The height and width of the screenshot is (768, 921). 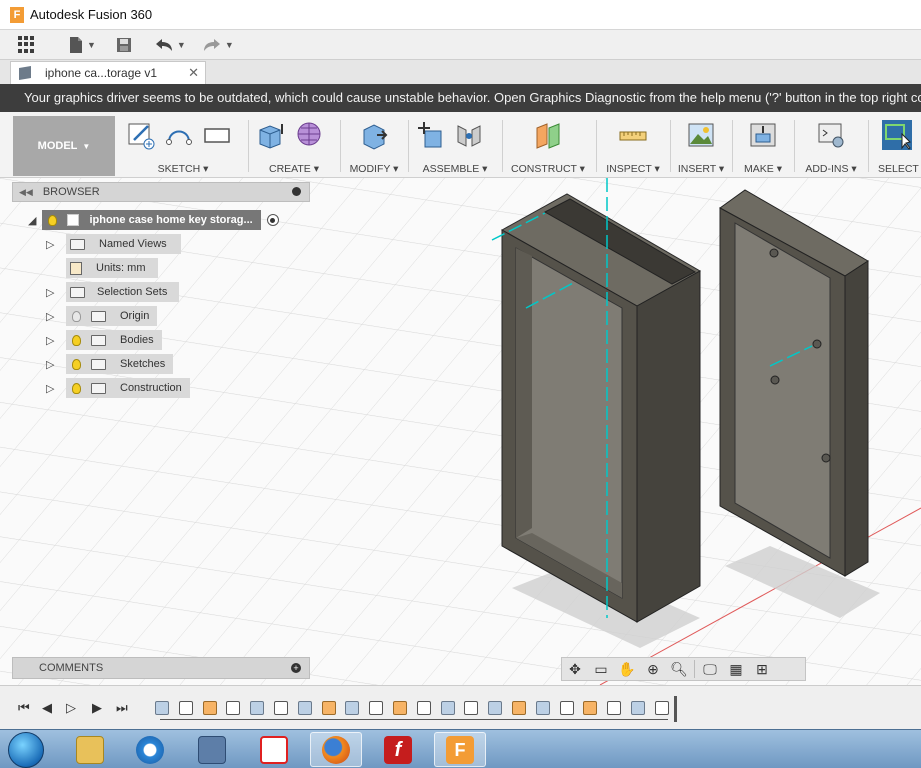 I want to click on joint-icon, so click(x=469, y=136).